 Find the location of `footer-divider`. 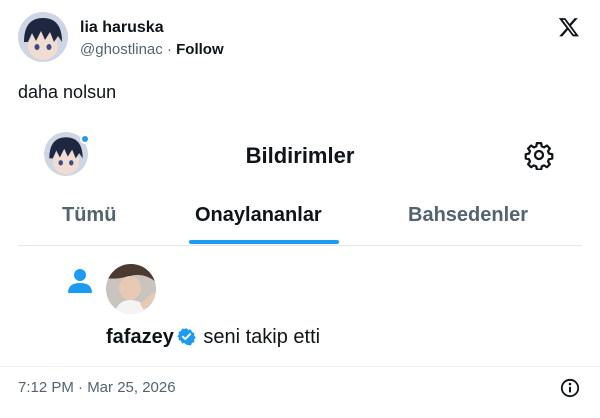

footer-divider is located at coordinates (300, 366).